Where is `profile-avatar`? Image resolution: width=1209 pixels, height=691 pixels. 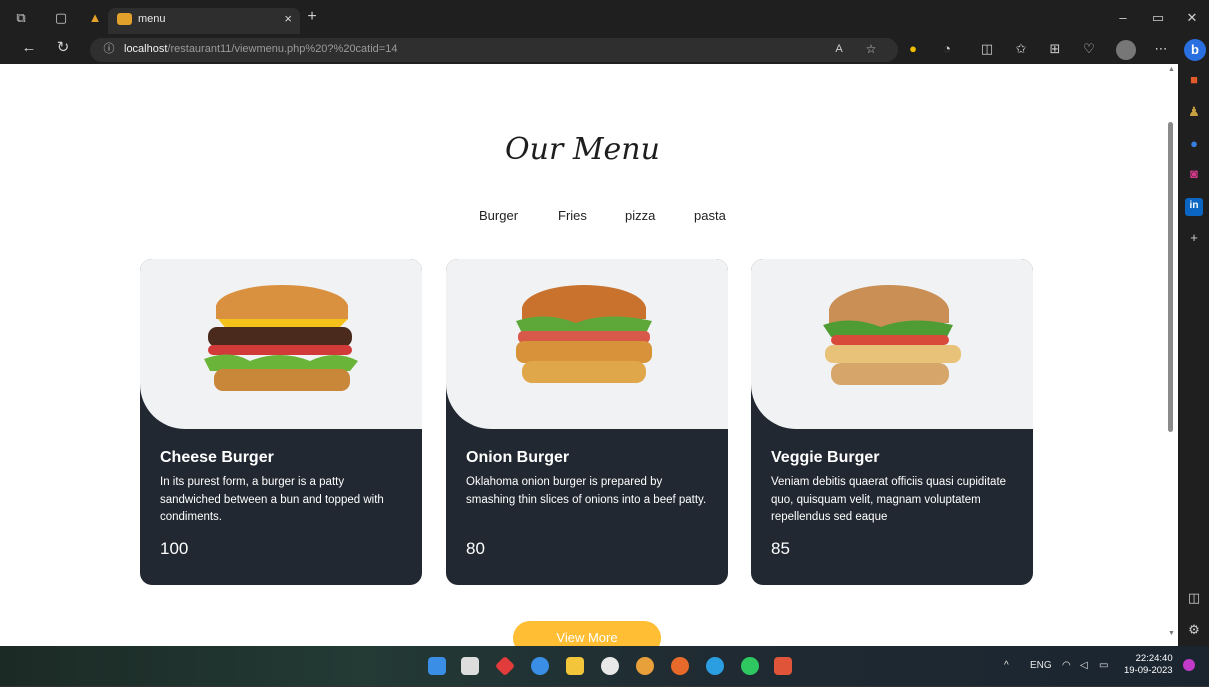 profile-avatar is located at coordinates (1126, 50).